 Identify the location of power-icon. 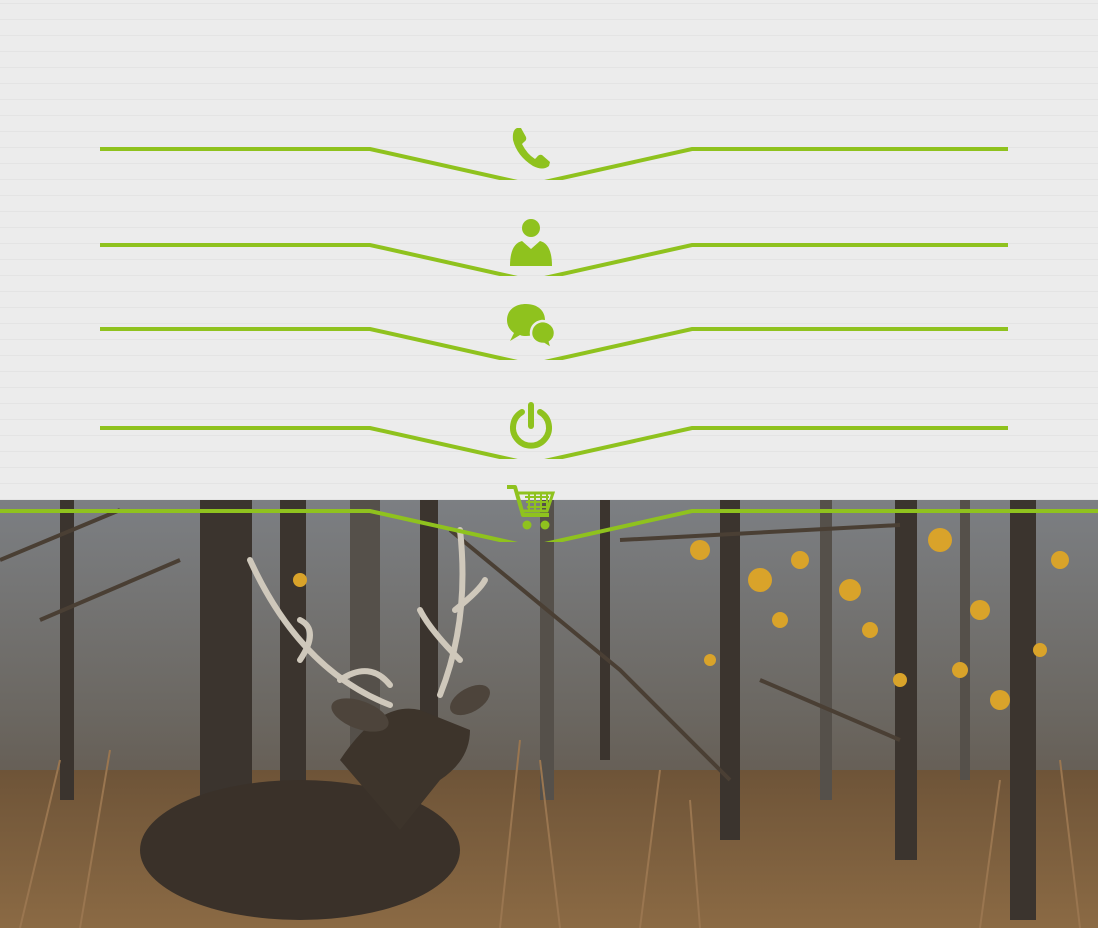
(531, 425).